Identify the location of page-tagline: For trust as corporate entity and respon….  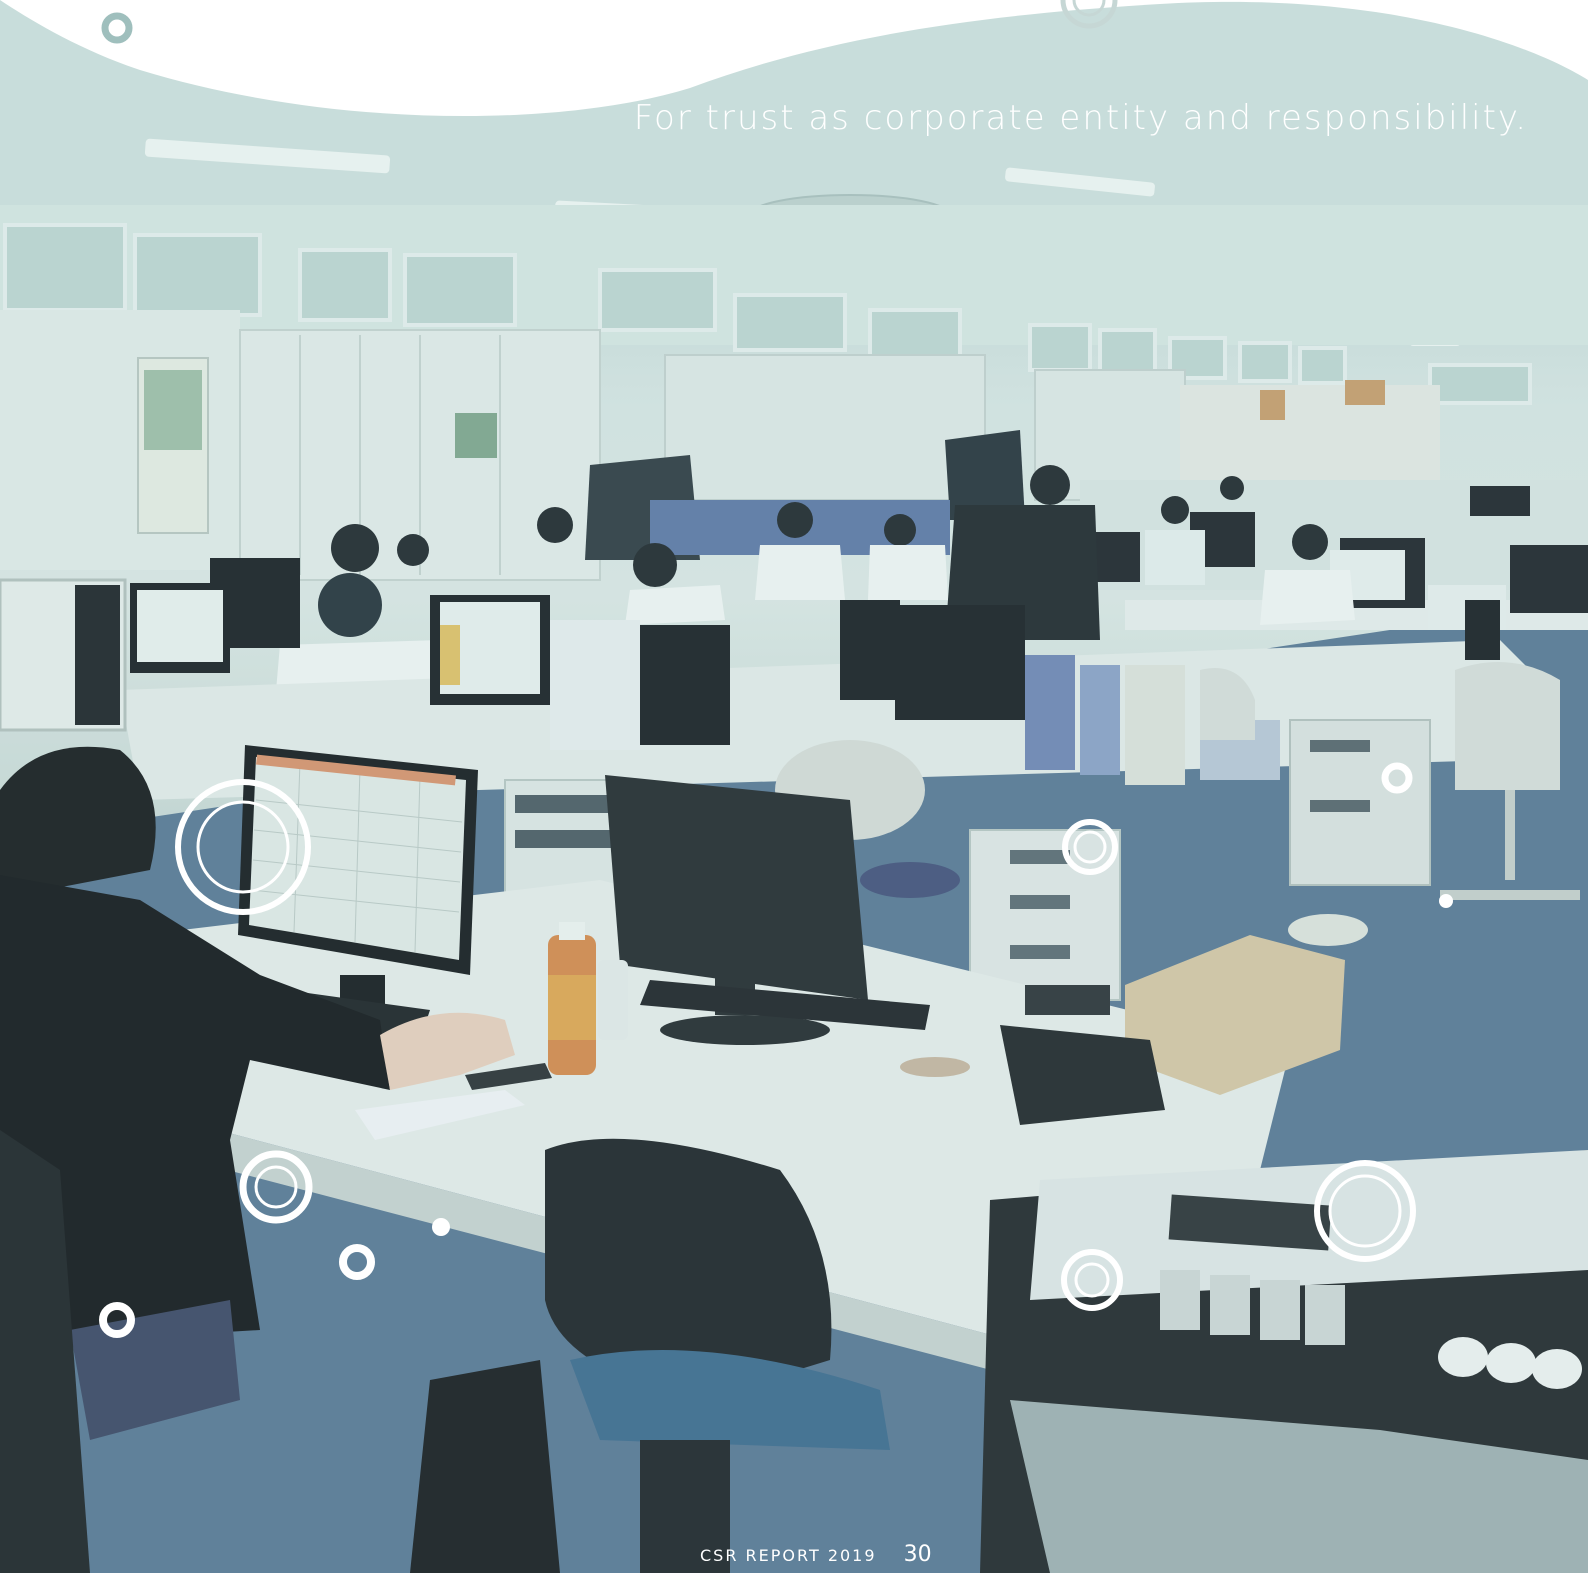
(1080, 118).